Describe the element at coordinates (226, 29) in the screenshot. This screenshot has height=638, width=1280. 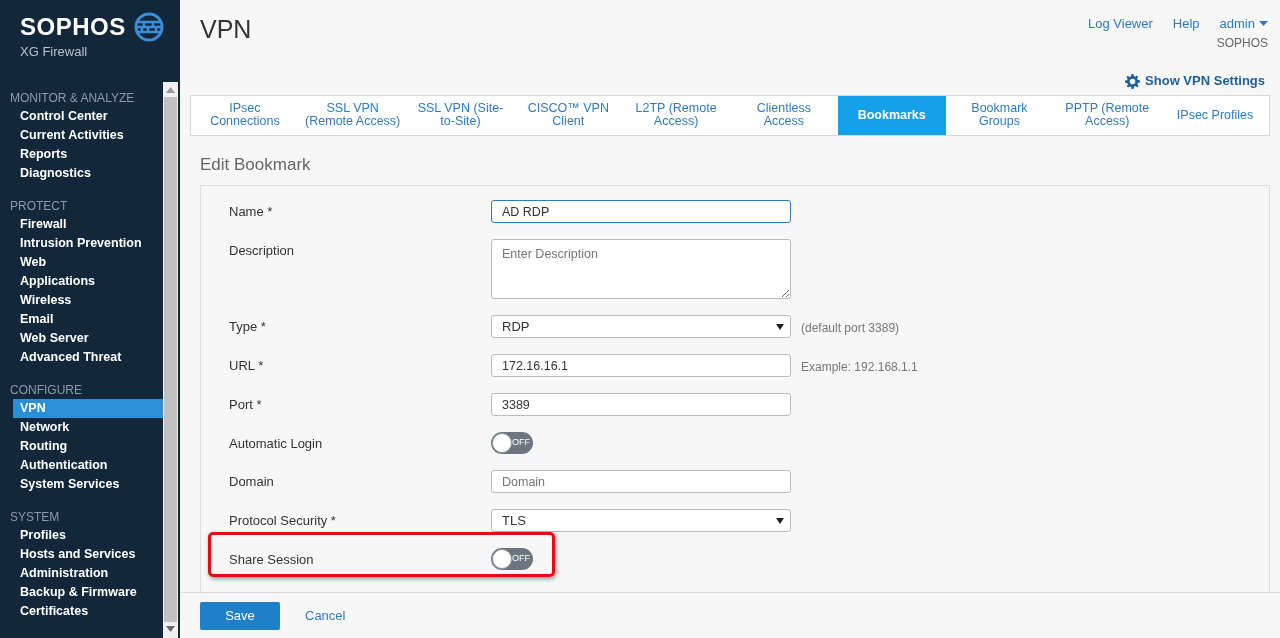
I see `page-title: VPN` at that location.